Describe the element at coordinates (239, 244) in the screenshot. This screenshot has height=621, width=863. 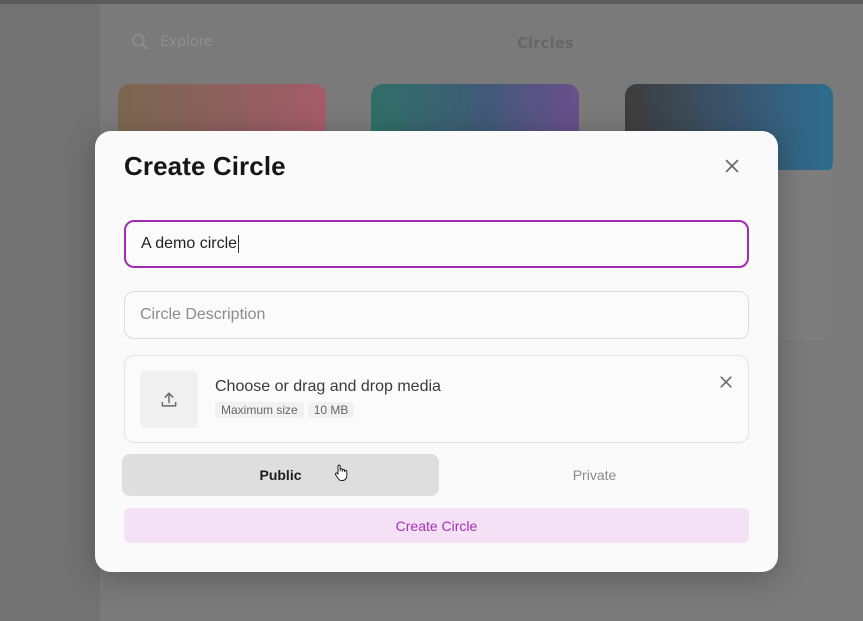
I see `text-caret` at that location.